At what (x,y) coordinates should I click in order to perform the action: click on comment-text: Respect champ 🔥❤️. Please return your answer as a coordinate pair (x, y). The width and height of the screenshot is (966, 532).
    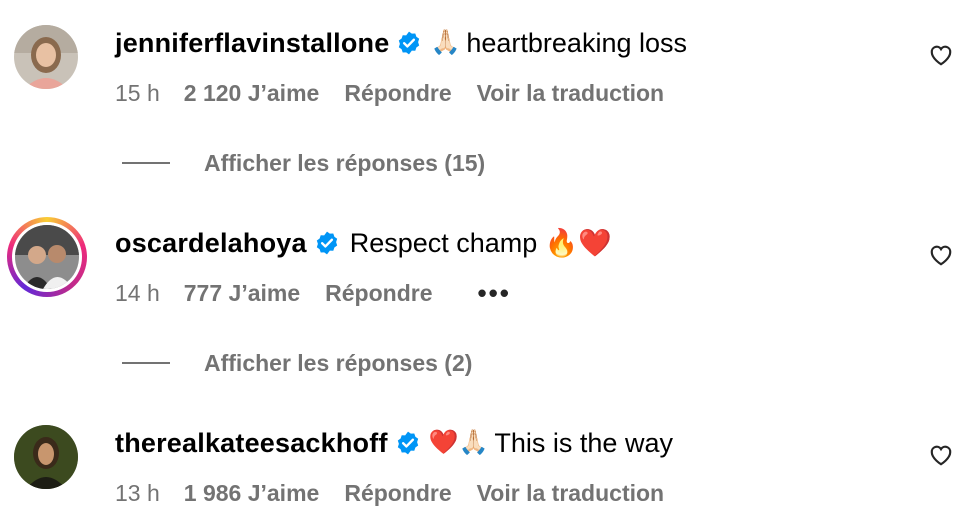
    Looking at the image, I should click on (481, 243).